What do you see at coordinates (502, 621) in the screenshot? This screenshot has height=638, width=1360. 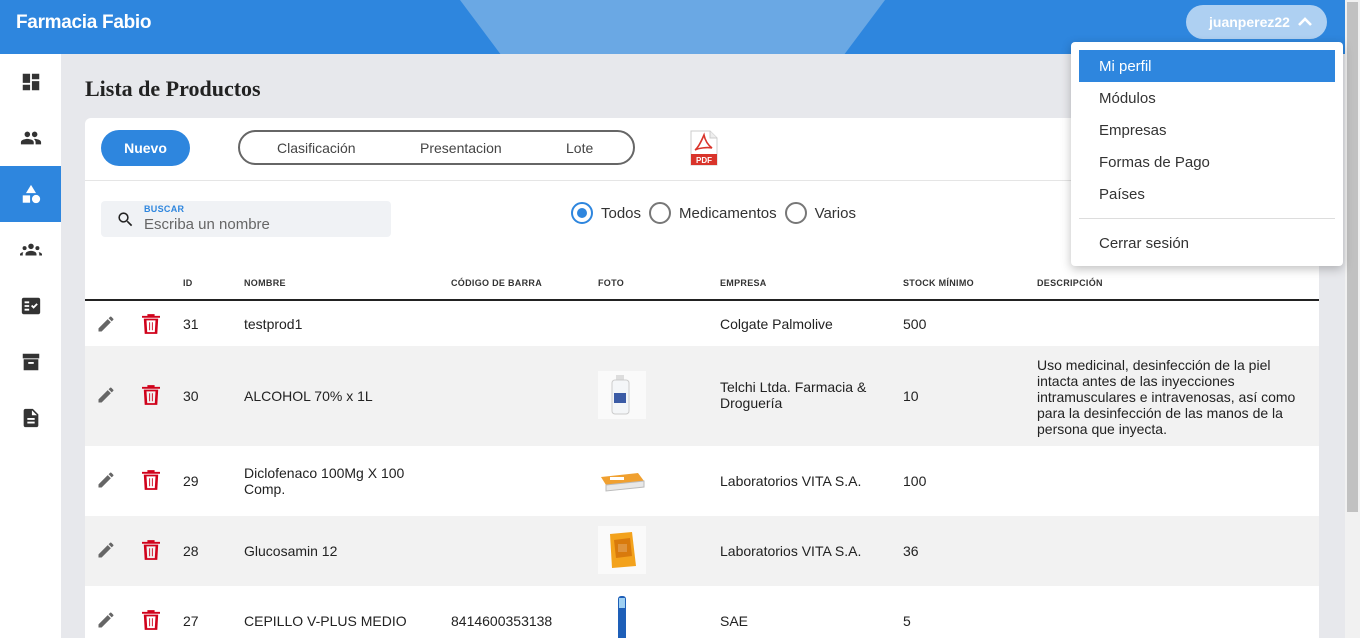 I see `cell-codigo: 8414600353138` at bounding box center [502, 621].